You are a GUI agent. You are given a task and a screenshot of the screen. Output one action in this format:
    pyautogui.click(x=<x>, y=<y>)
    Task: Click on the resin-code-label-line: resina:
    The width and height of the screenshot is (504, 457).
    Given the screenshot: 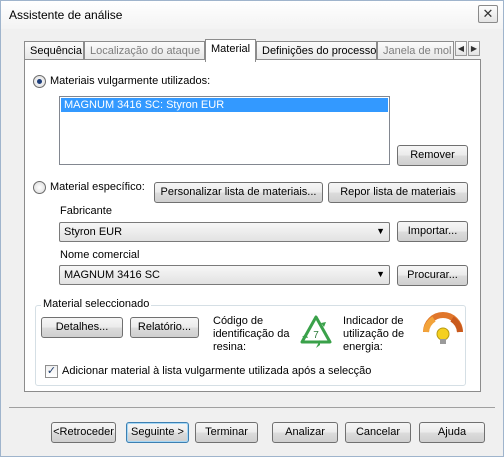 What is the action you would take?
    pyautogui.click(x=230, y=347)
    